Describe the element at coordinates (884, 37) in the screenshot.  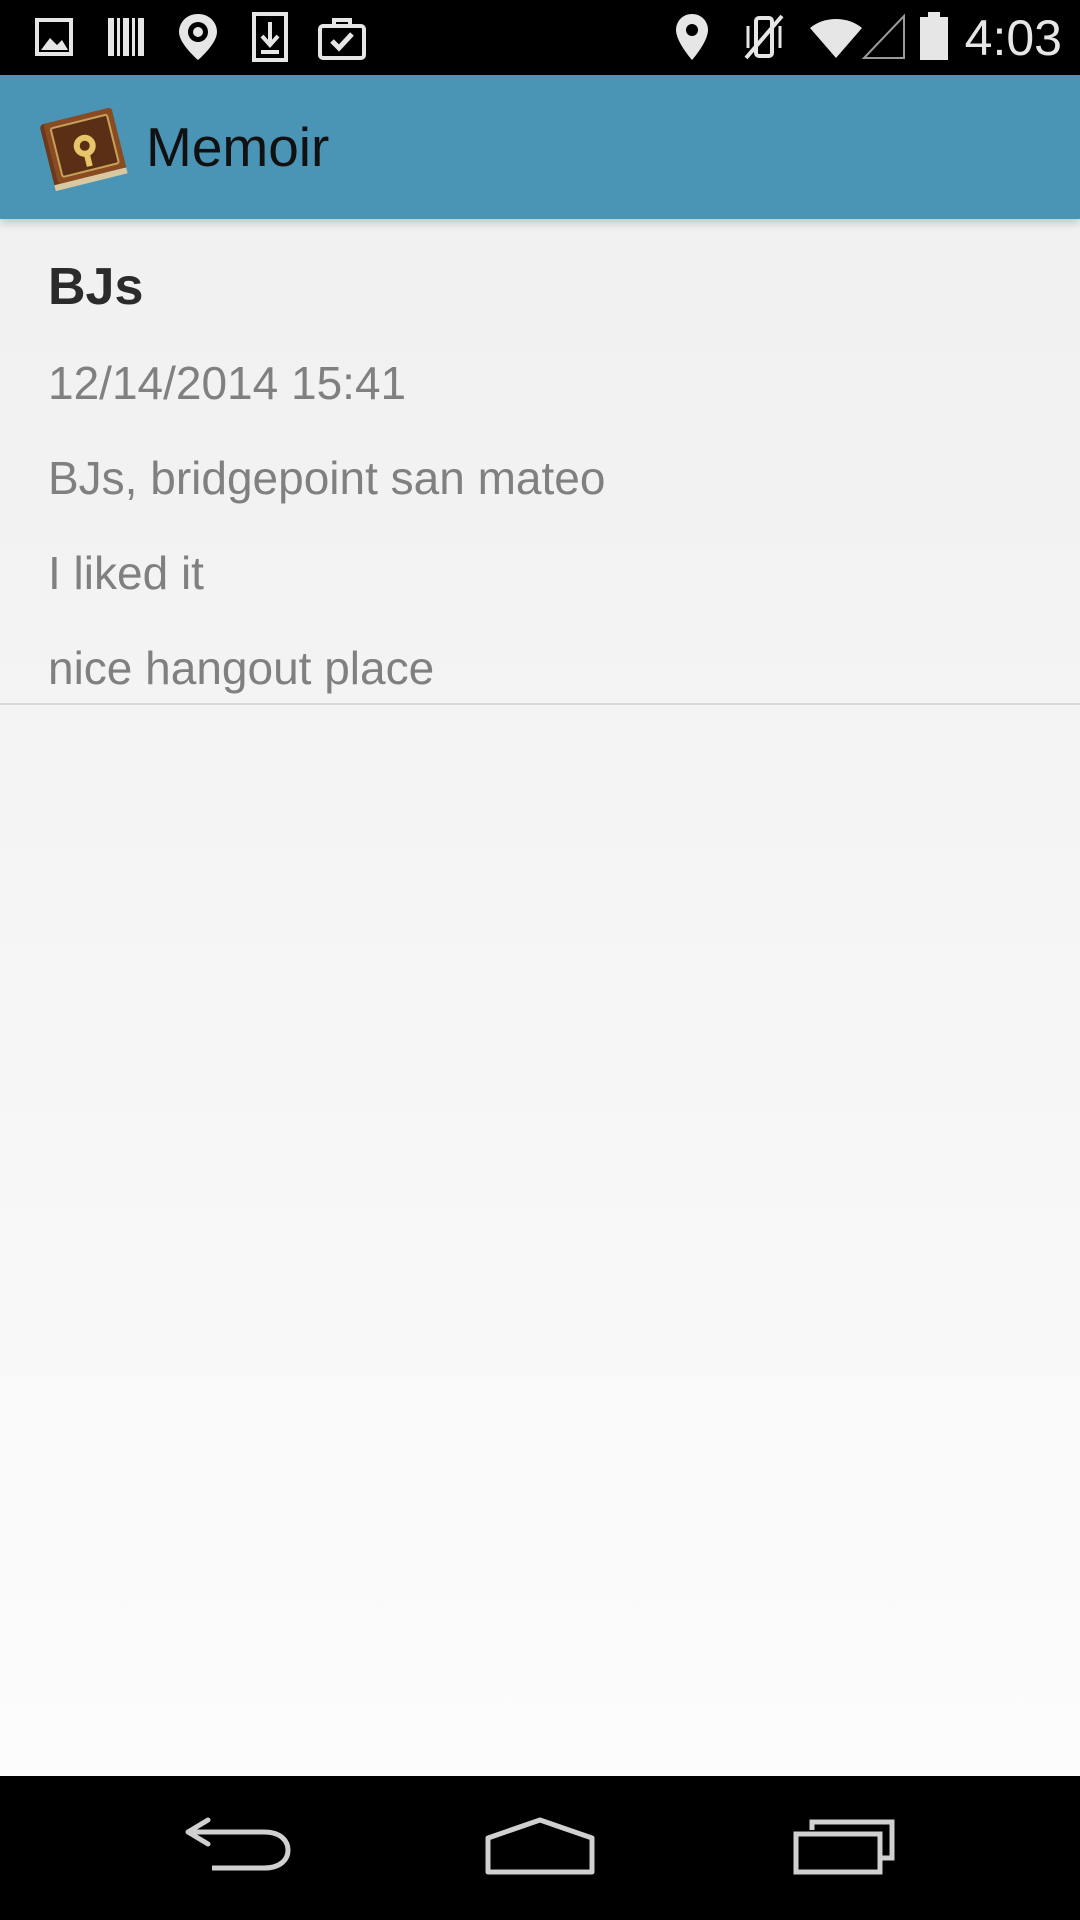
I see `signal-icon` at that location.